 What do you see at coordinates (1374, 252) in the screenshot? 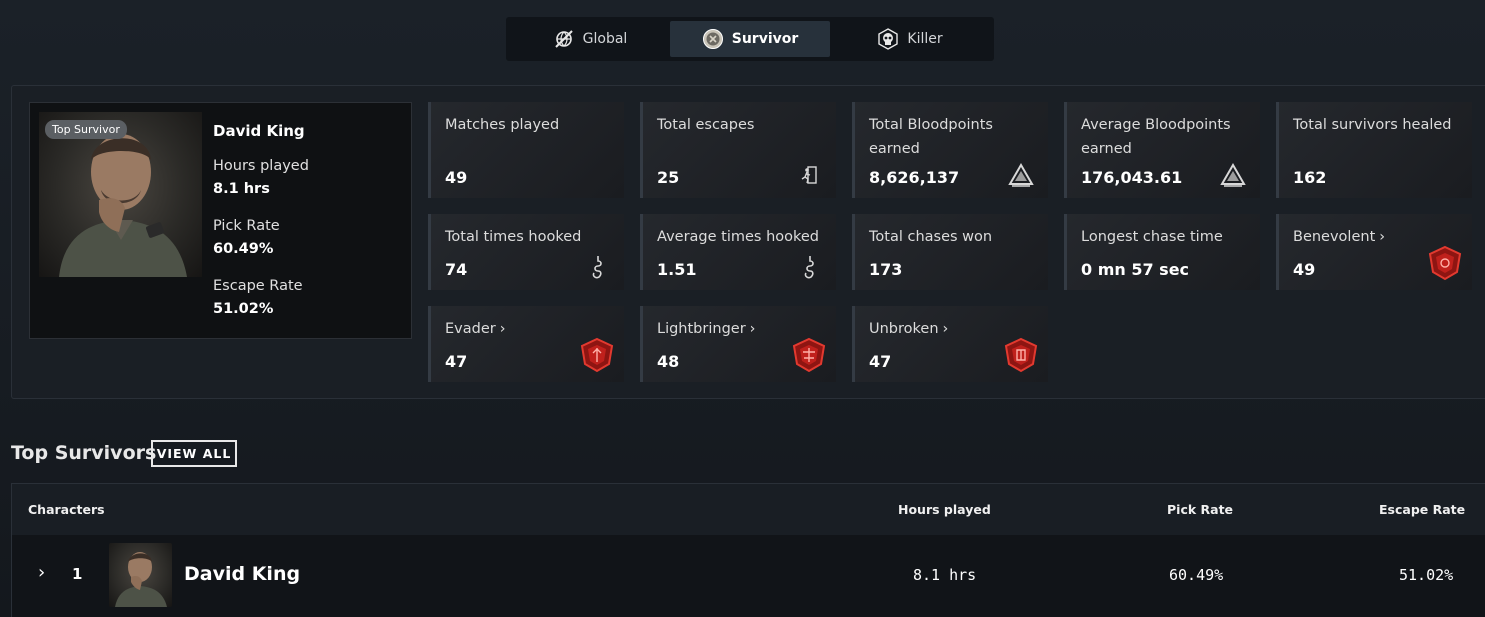
I see `stat-card-benevolent: Benevolent › 49` at bounding box center [1374, 252].